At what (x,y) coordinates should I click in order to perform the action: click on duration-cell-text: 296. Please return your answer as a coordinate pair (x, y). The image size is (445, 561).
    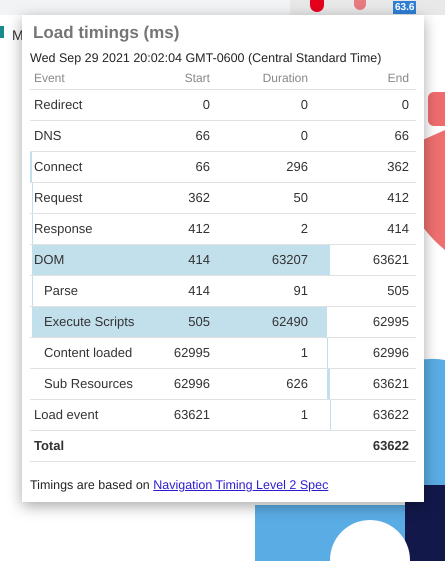
    Looking at the image, I should click on (297, 167).